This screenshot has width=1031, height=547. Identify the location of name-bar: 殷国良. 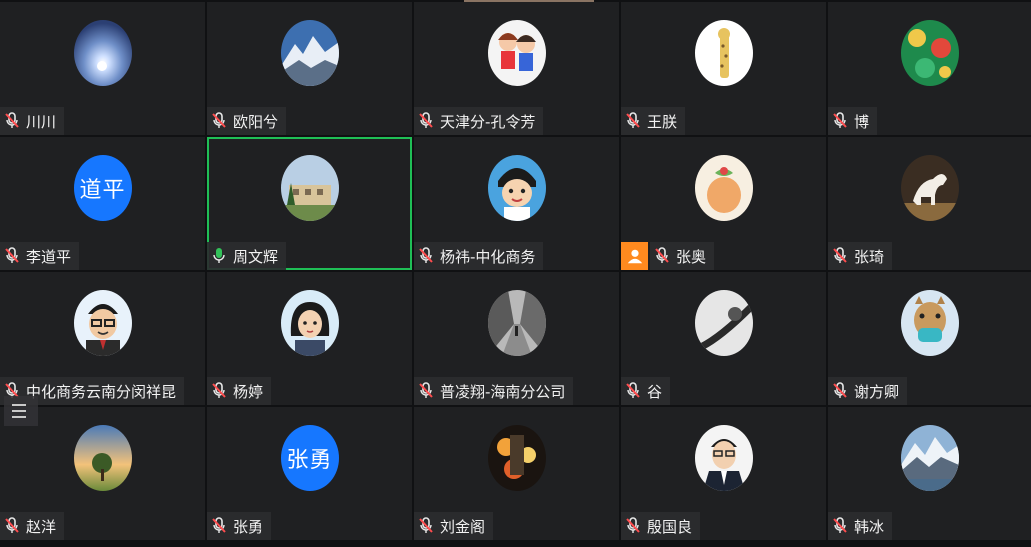
(661, 526).